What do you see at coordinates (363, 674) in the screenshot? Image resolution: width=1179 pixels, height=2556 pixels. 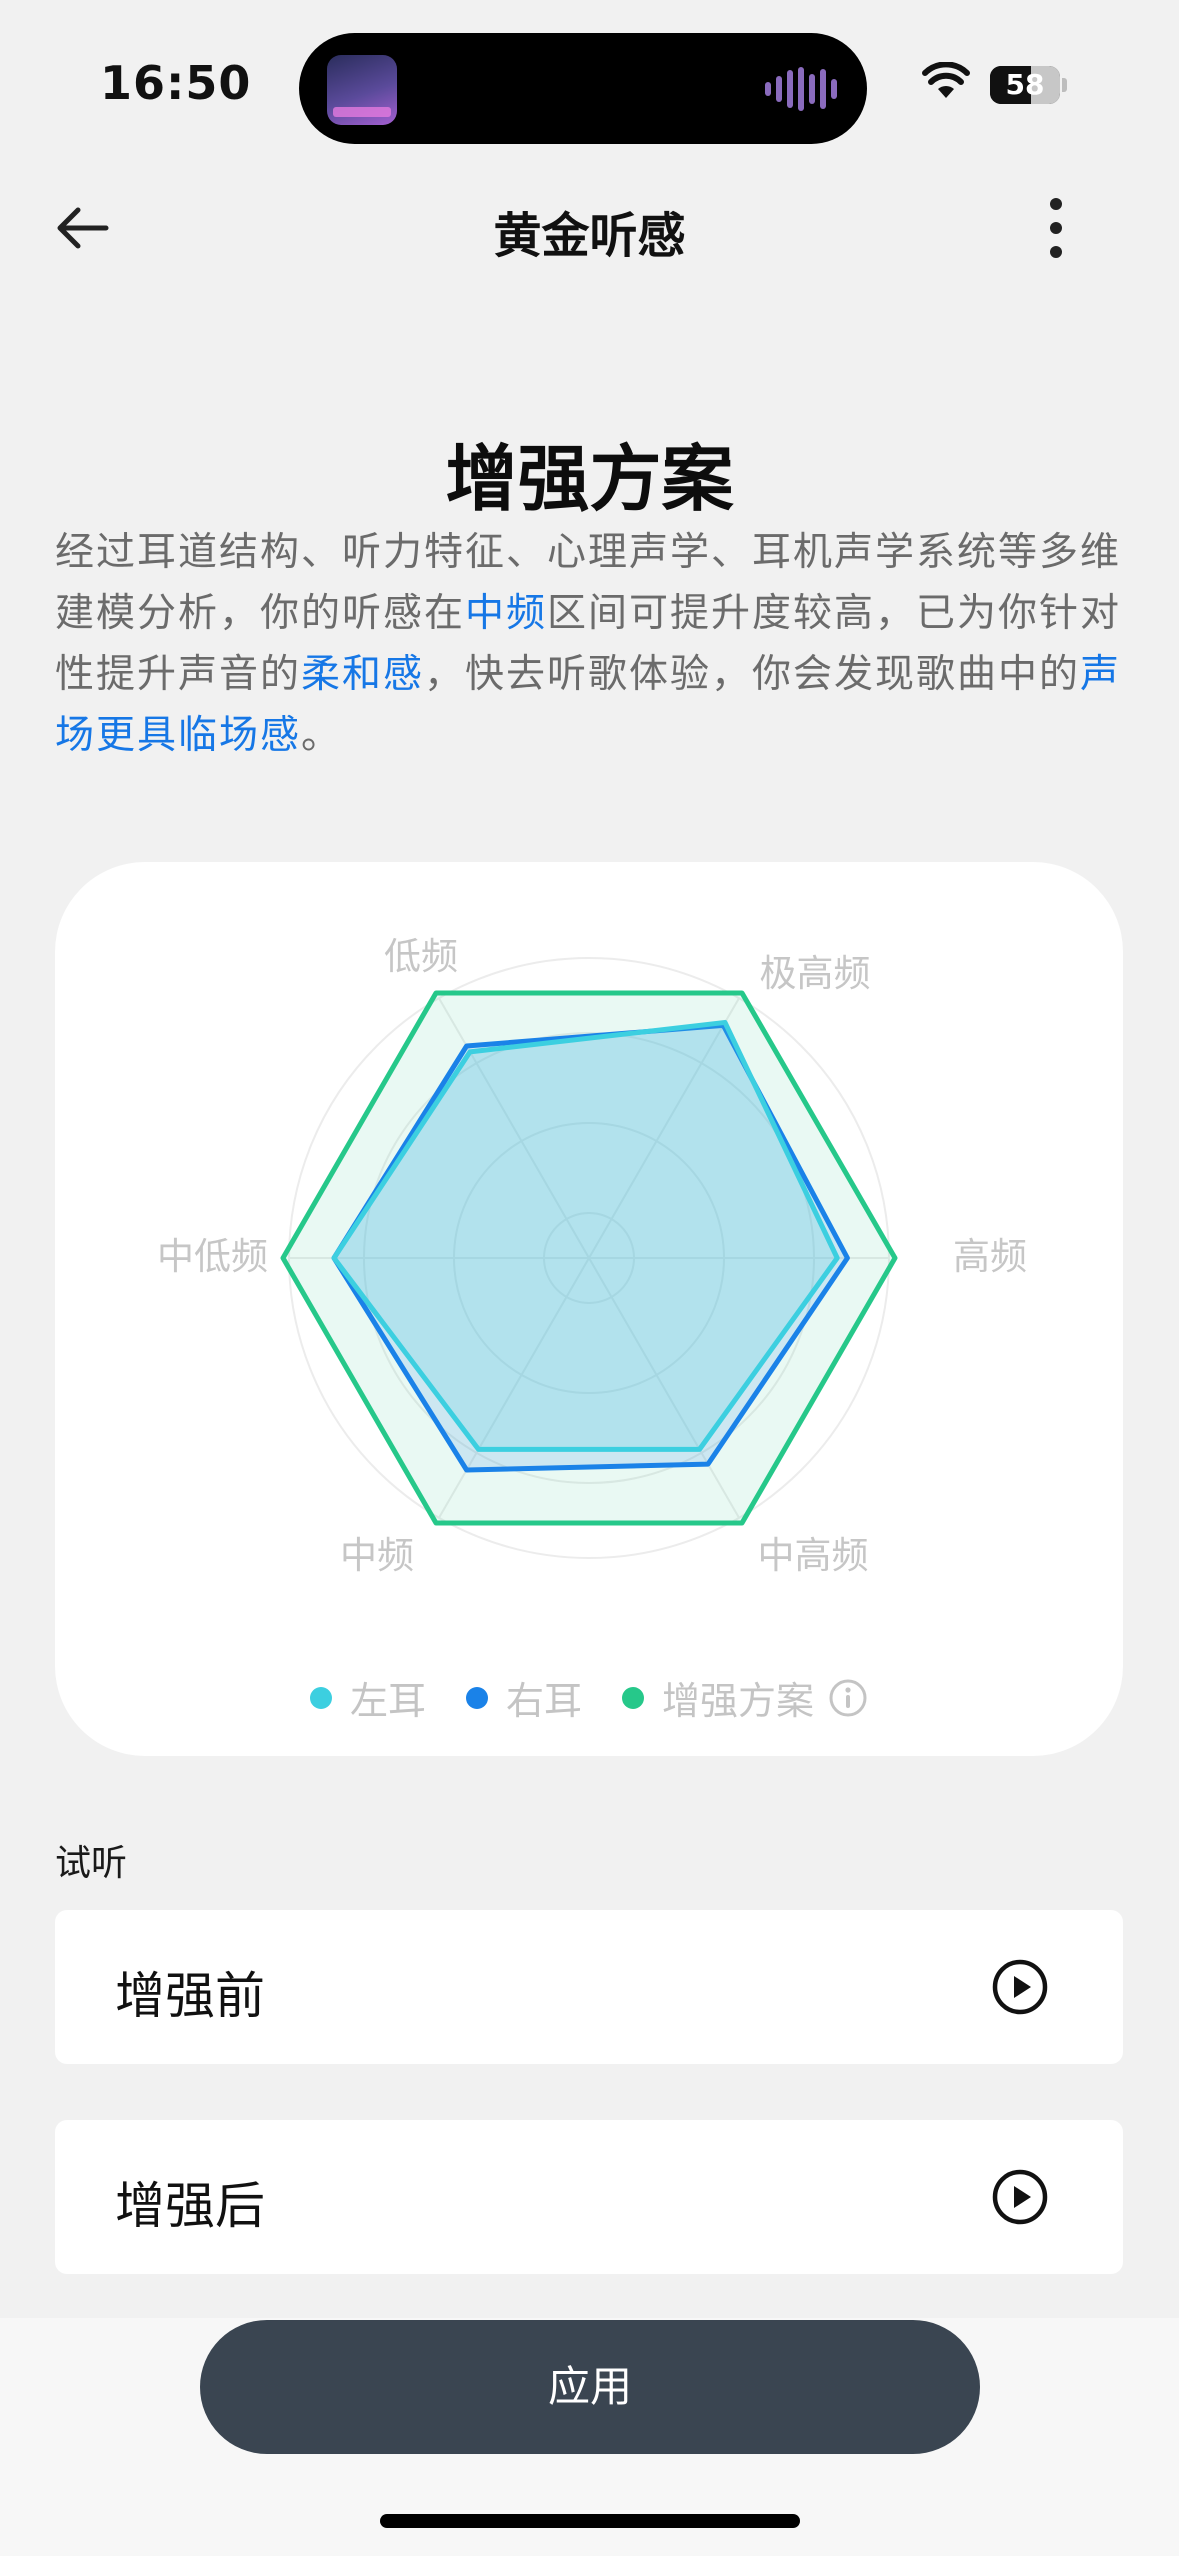 I see `highlight-softness: 柔和感` at bounding box center [363, 674].